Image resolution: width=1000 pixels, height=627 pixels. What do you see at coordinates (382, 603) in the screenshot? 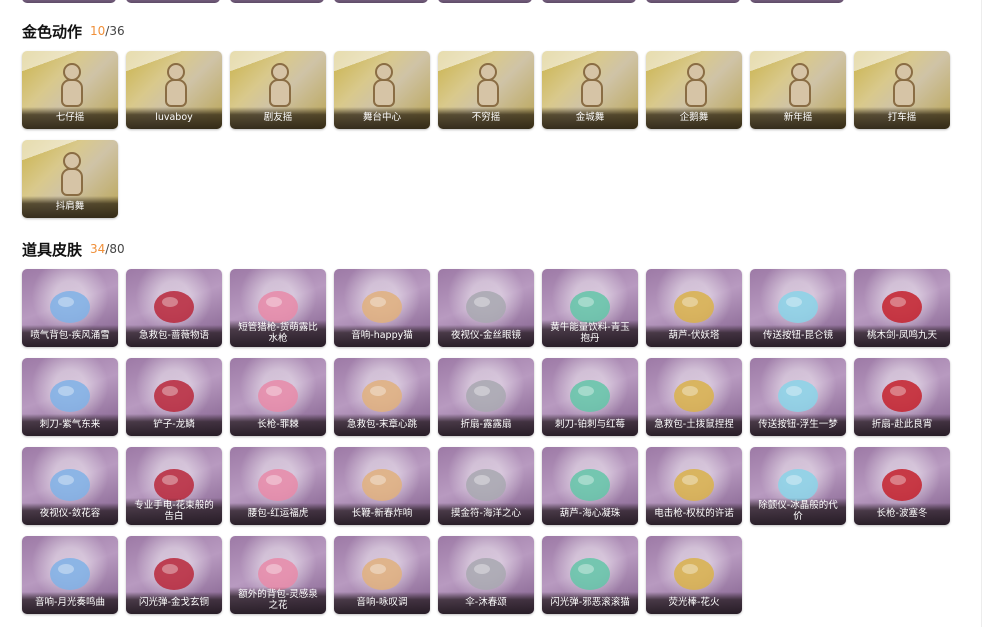
I see `card-label: 音响-咏叹调` at bounding box center [382, 603].